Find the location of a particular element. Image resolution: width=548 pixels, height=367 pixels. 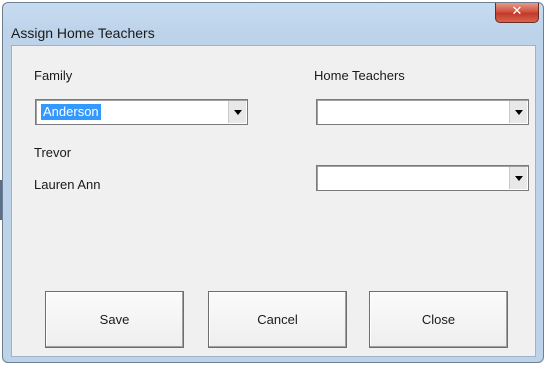

home-teacher-2-value is located at coordinates (324, 171).